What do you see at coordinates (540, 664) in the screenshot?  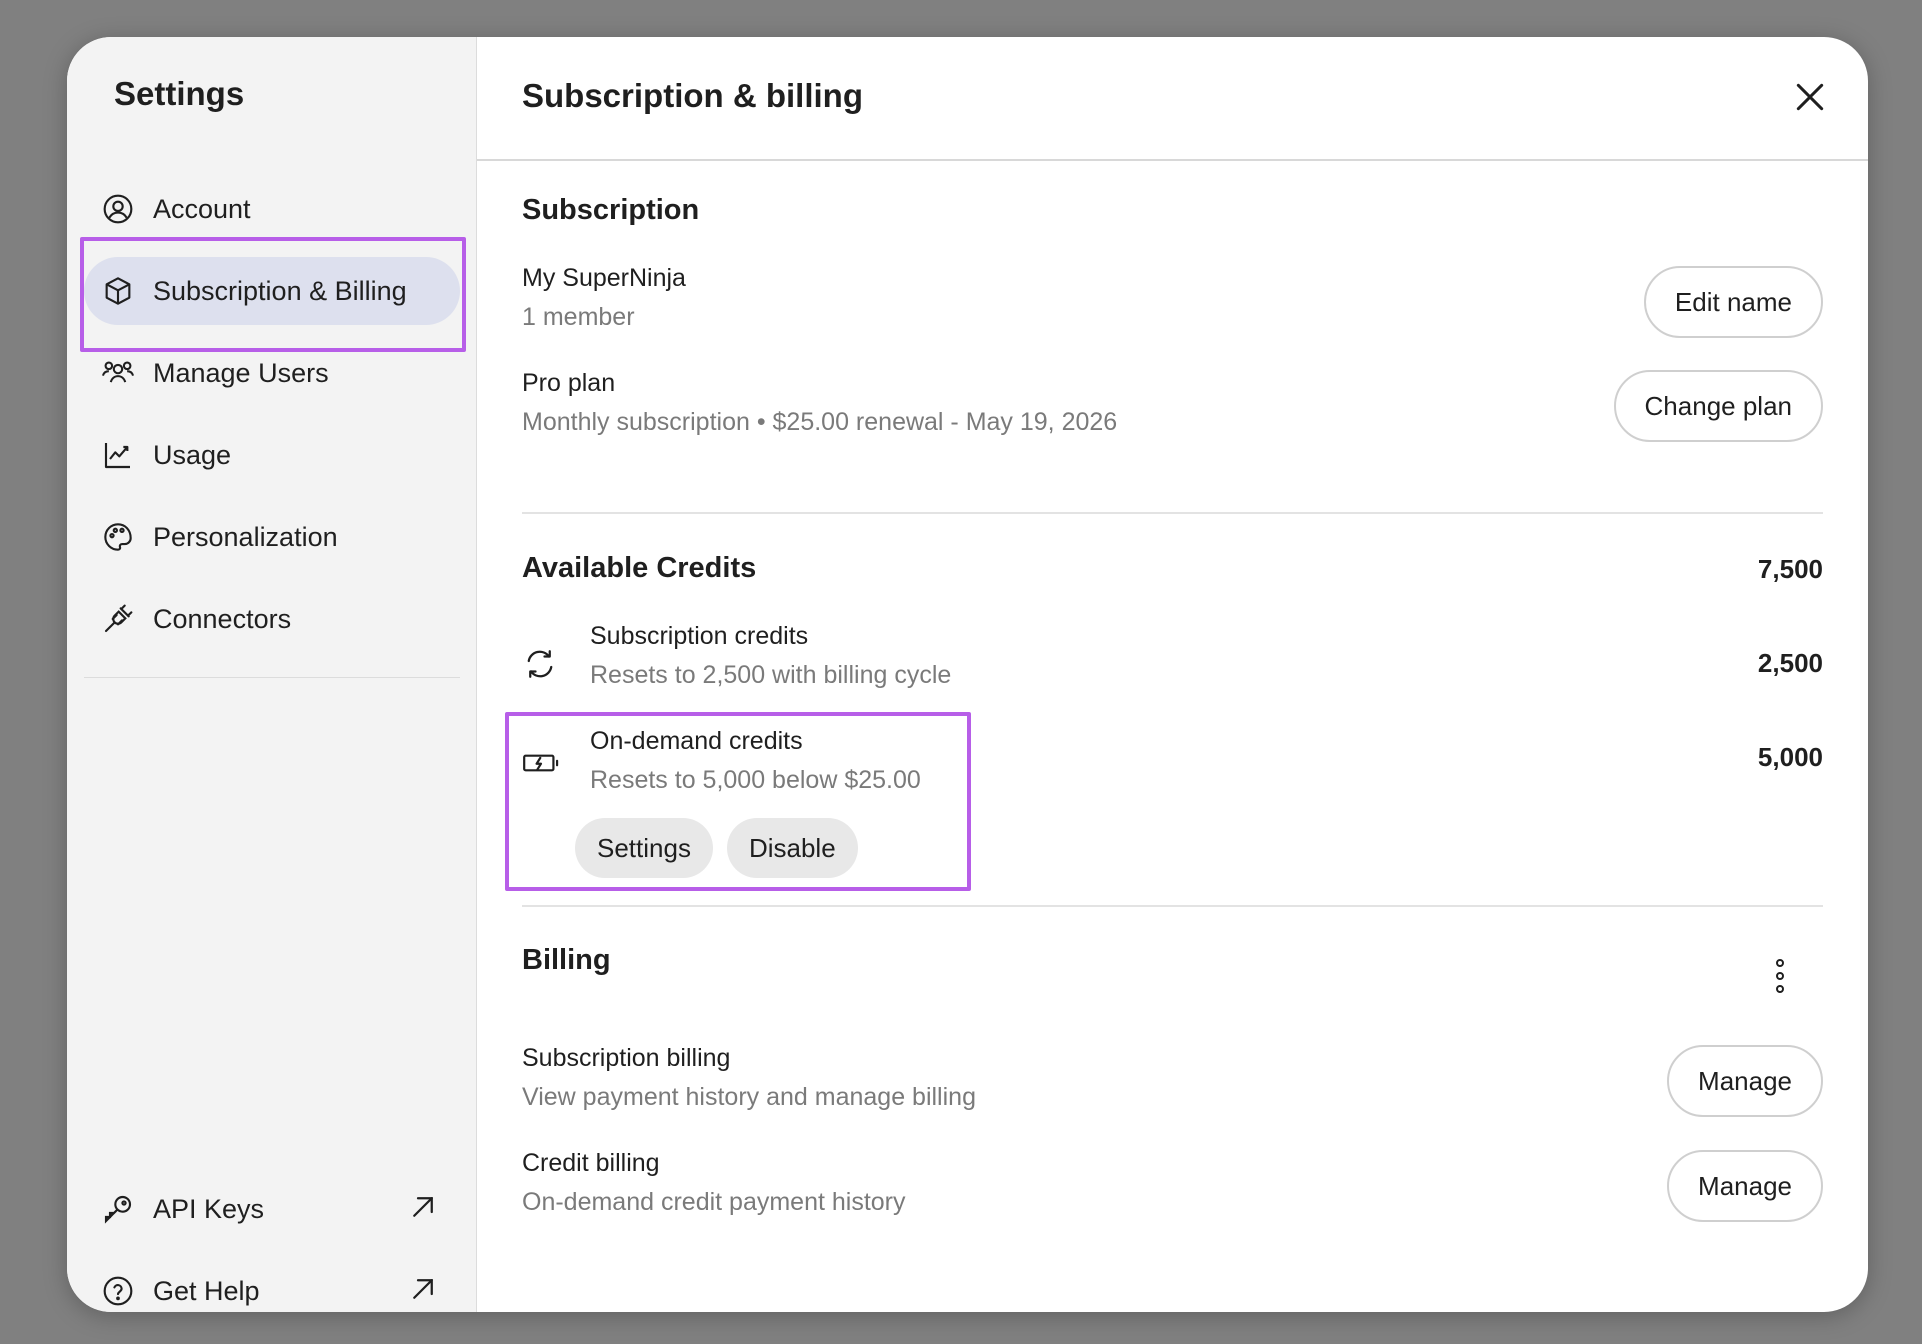 I see `refresh-icon` at bounding box center [540, 664].